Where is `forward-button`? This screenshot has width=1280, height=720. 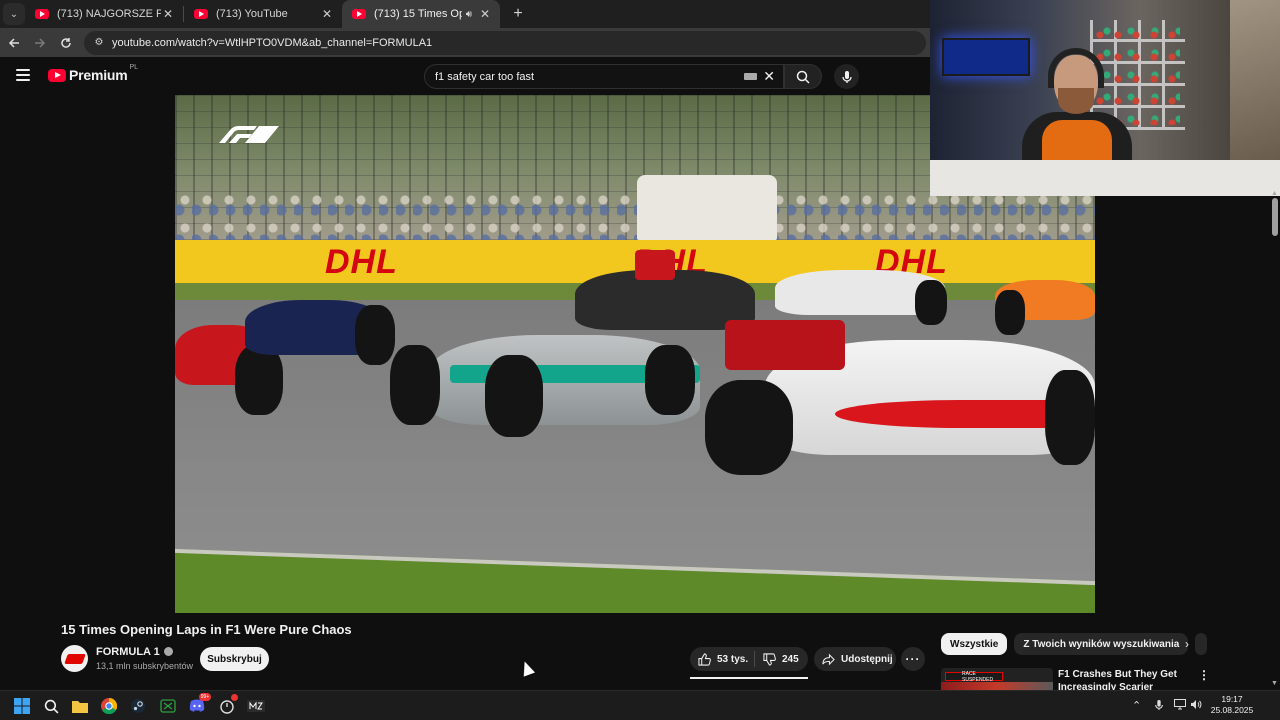
forward-button is located at coordinates (40, 43).